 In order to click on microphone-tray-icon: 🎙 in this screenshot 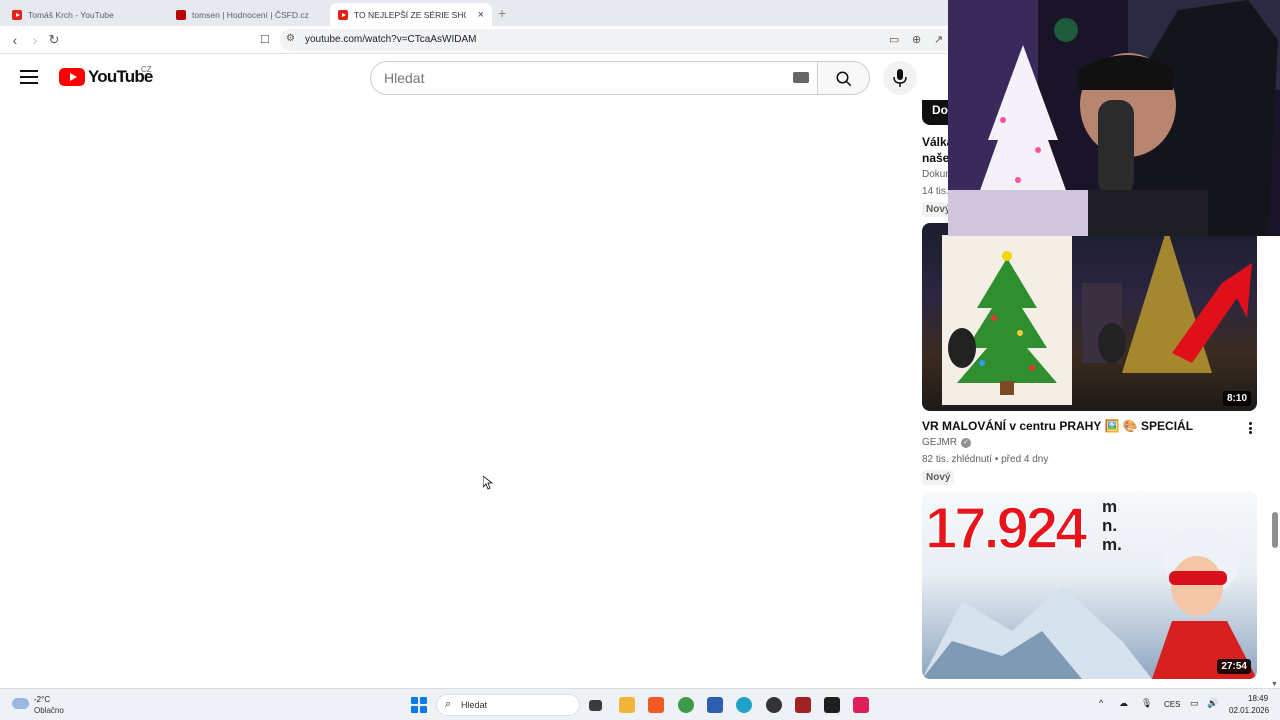, I will do `click(1146, 703)`.